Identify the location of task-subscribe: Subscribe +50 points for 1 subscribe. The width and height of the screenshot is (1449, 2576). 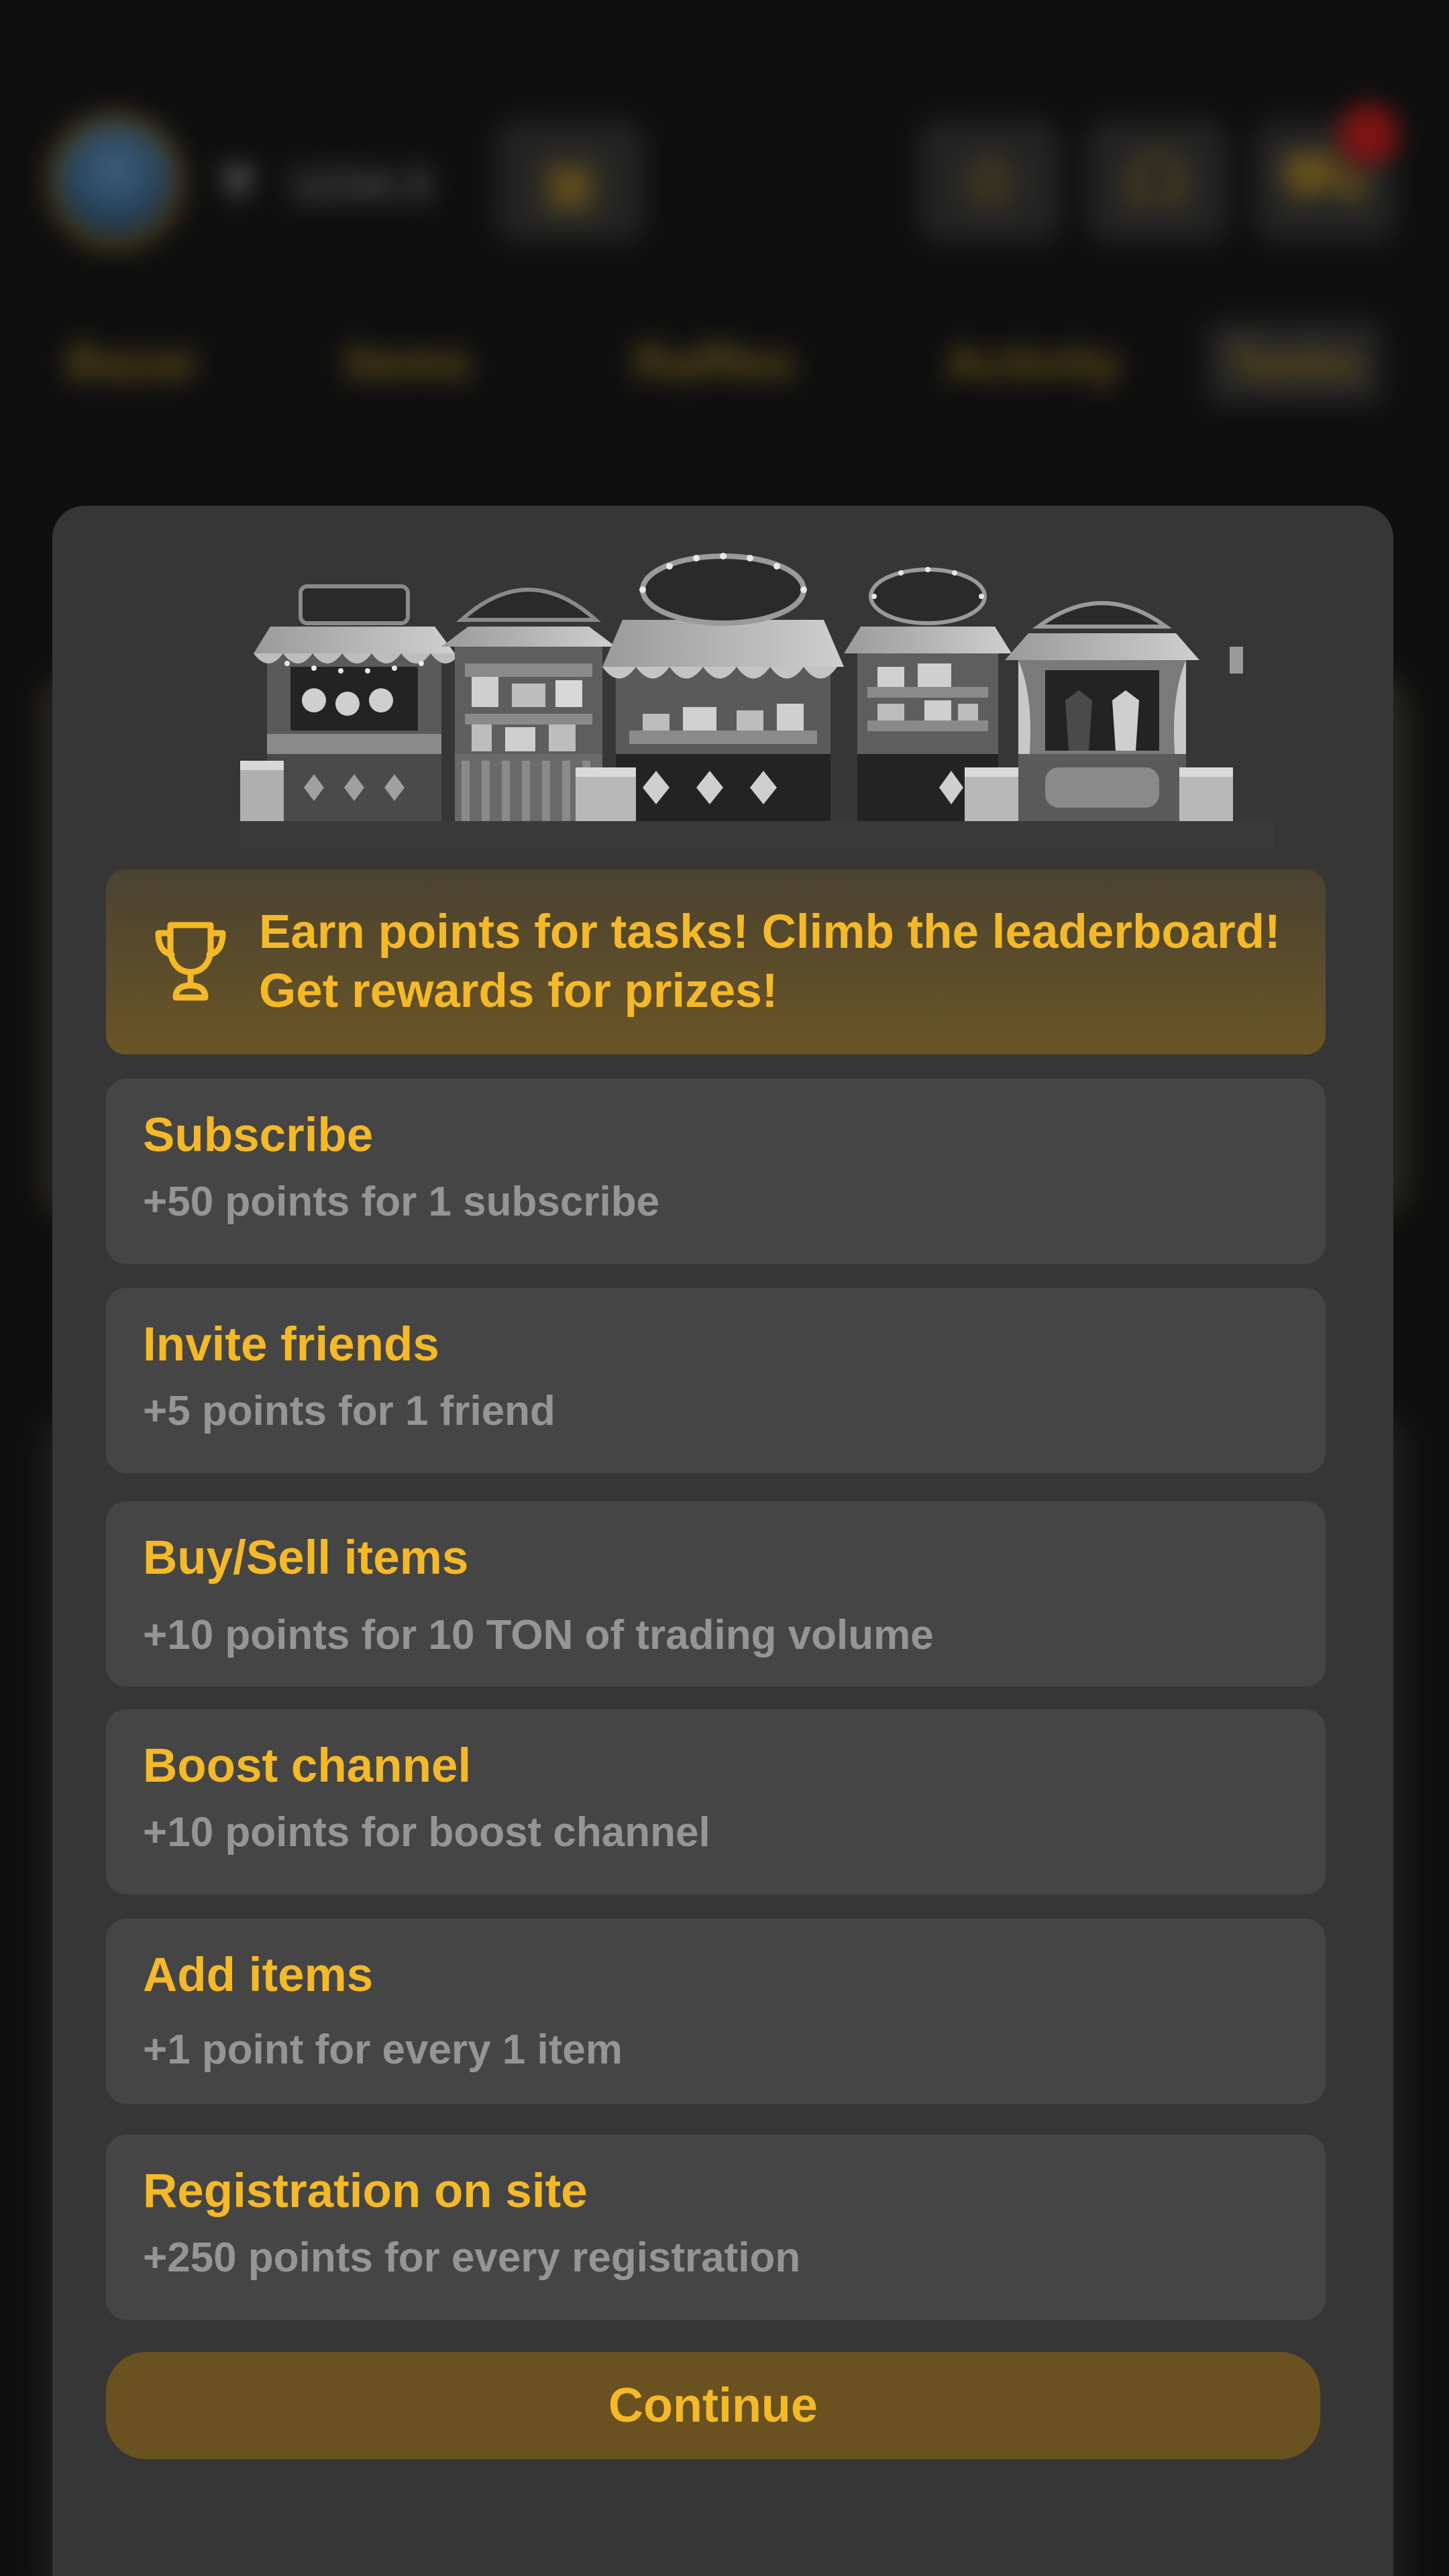
(716, 1171).